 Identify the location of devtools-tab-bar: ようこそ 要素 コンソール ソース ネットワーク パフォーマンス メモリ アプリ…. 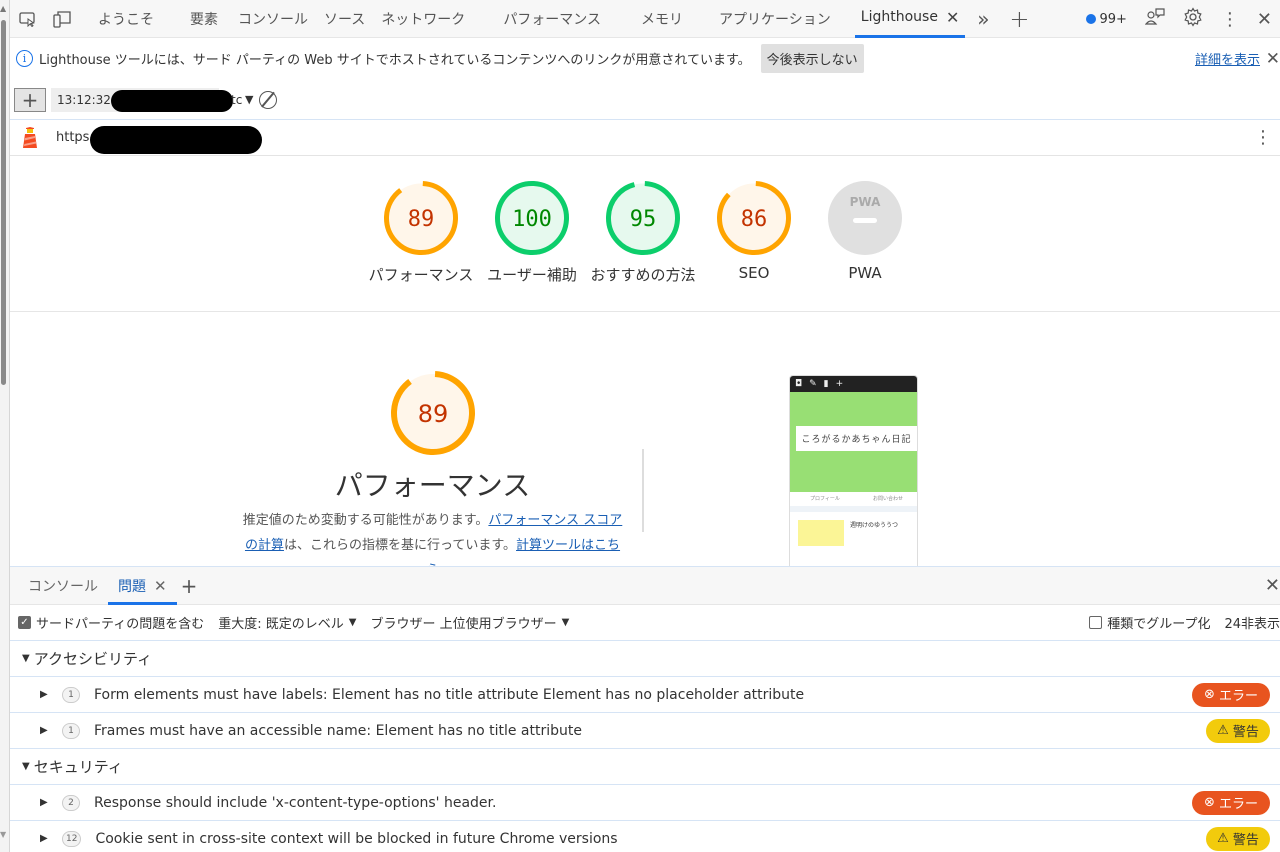
(645, 19).